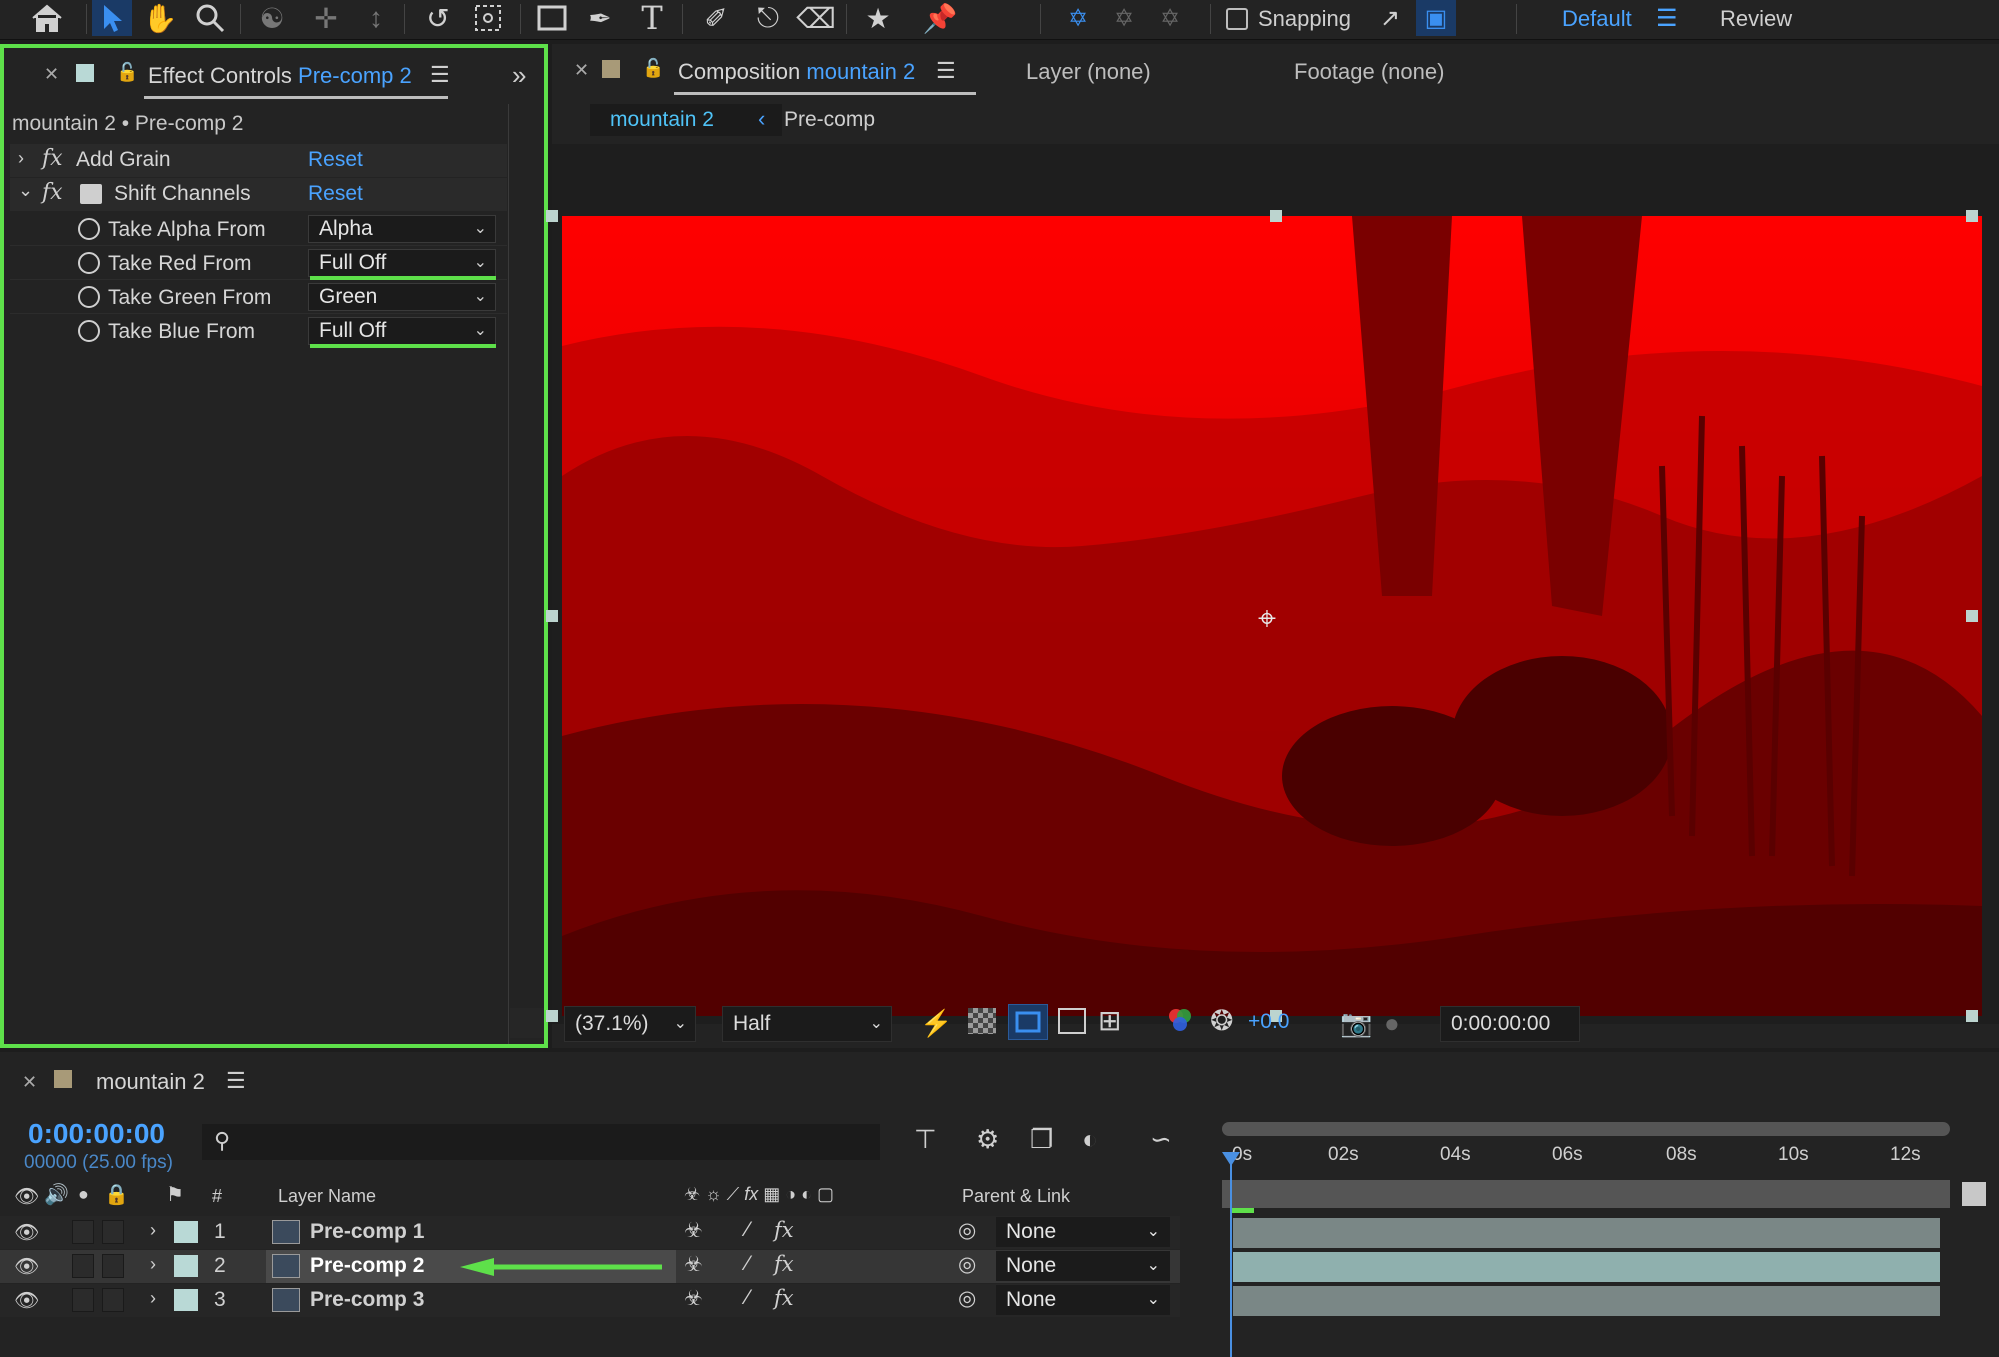 This screenshot has width=1999, height=1357. I want to click on transparency-grid-icon, so click(982, 1021).